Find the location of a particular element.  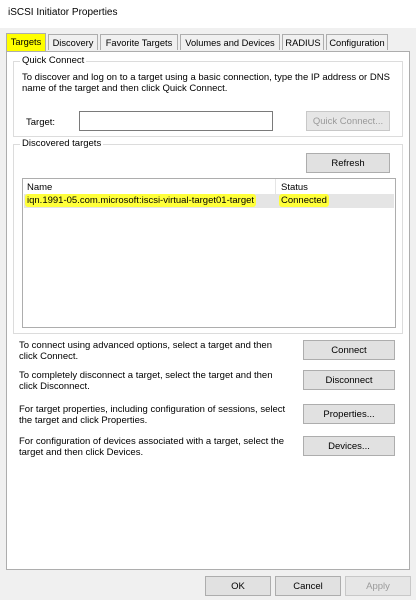

tab-discovery: Discovery is located at coordinates (73, 42).